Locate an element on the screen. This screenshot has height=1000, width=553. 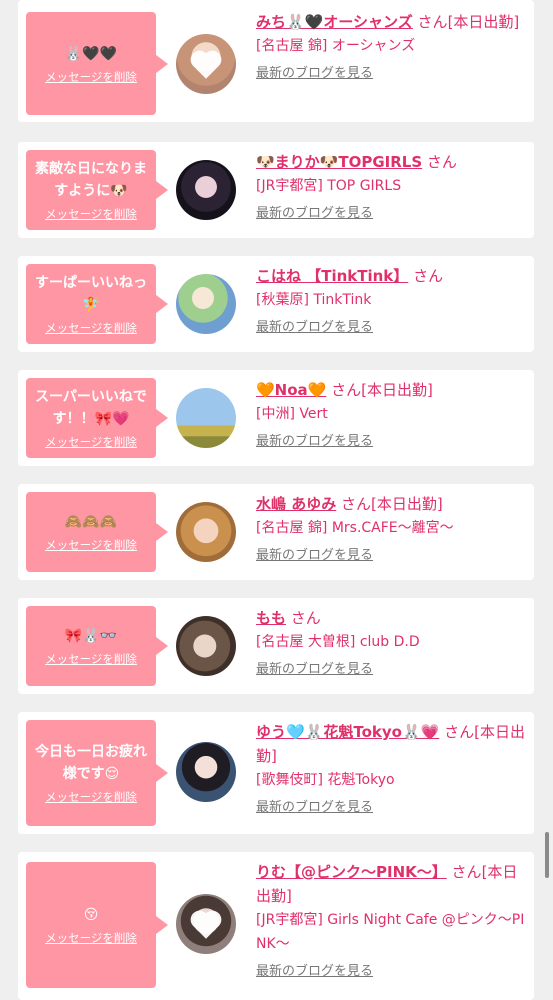
profile-info: 🧡Noa🧡 さん[本日出勤] [中洲] Vert 最新のブログを見る is located at coordinates (391, 415).